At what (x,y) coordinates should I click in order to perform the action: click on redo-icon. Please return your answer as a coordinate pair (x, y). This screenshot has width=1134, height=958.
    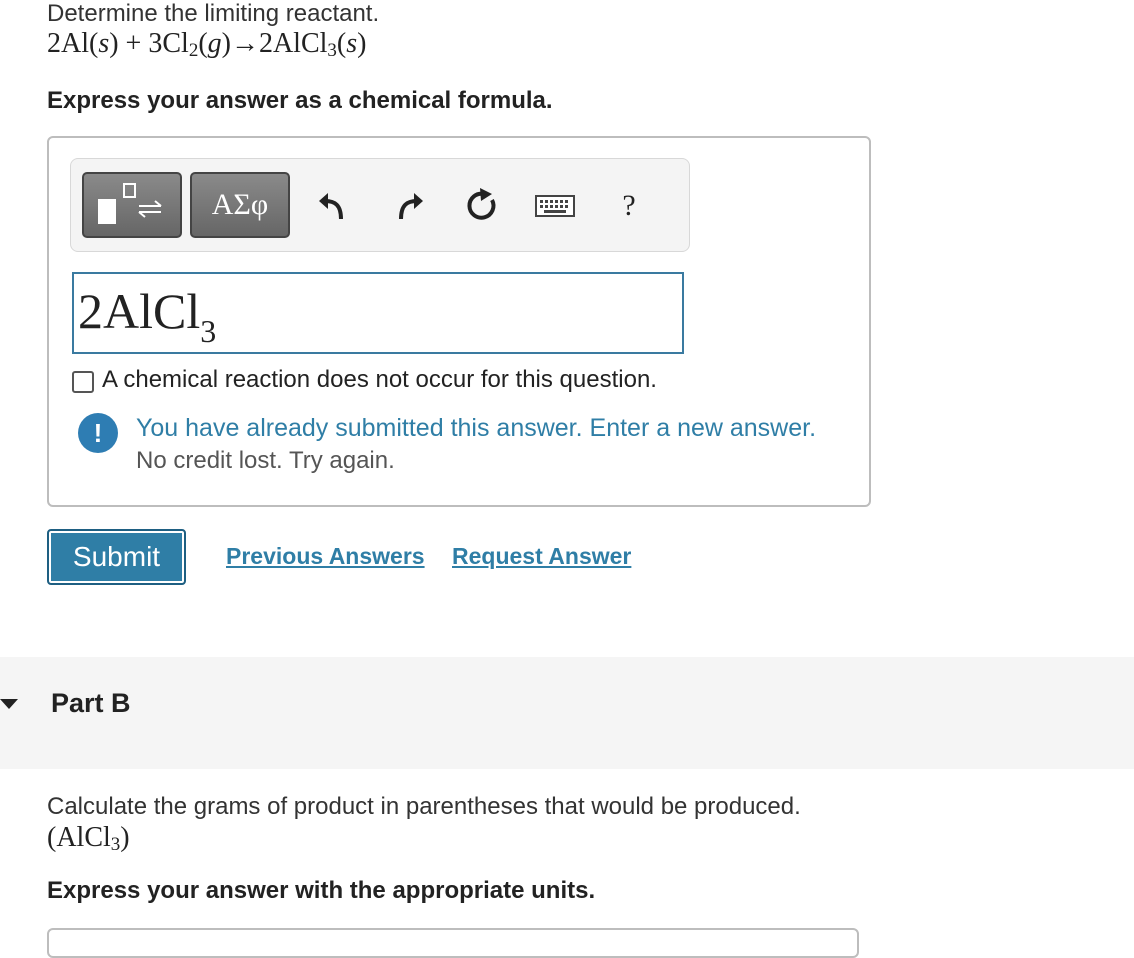
    Looking at the image, I should click on (411, 206).